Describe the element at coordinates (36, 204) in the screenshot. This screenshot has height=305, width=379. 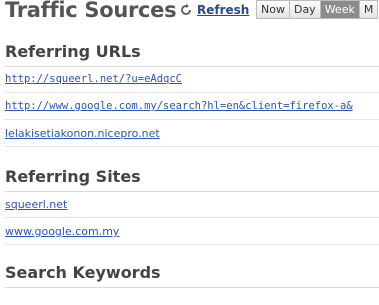
I see `referring-site-link: squeerl.net` at that location.